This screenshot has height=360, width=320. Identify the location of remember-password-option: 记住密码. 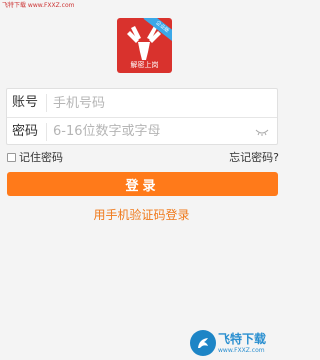
(35, 157).